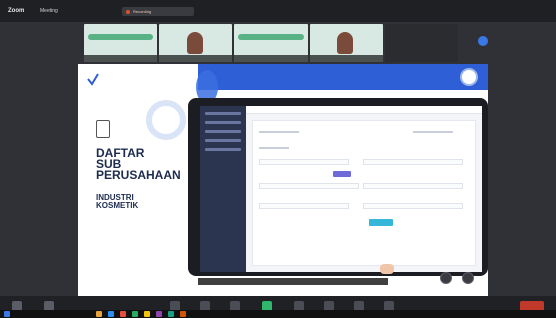 This screenshot has width=556, height=318. What do you see at coordinates (49, 11) in the screenshot?
I see `meeting-label: Meeting` at bounding box center [49, 11].